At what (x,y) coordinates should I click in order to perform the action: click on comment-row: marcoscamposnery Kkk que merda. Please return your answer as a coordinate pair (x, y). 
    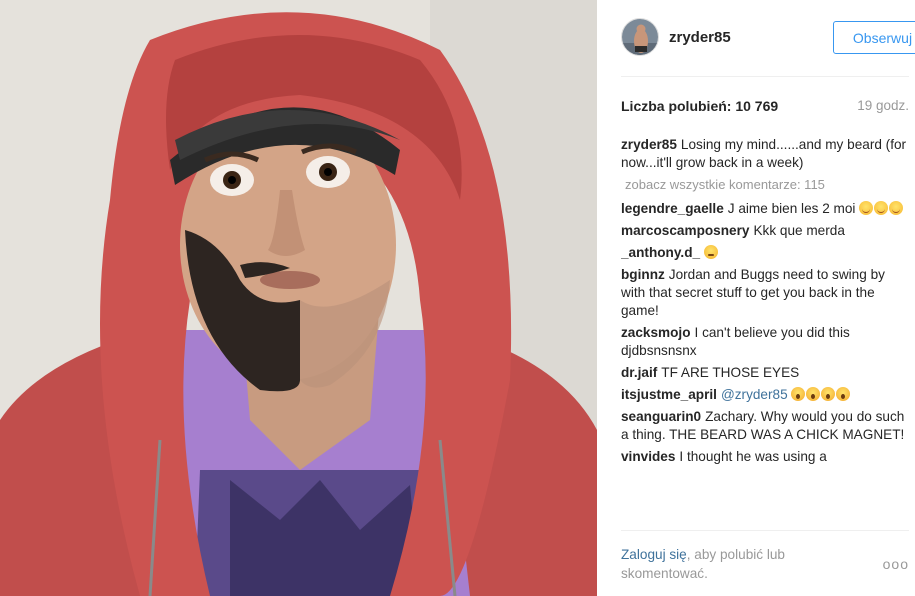
    Looking at the image, I should click on (764, 231).